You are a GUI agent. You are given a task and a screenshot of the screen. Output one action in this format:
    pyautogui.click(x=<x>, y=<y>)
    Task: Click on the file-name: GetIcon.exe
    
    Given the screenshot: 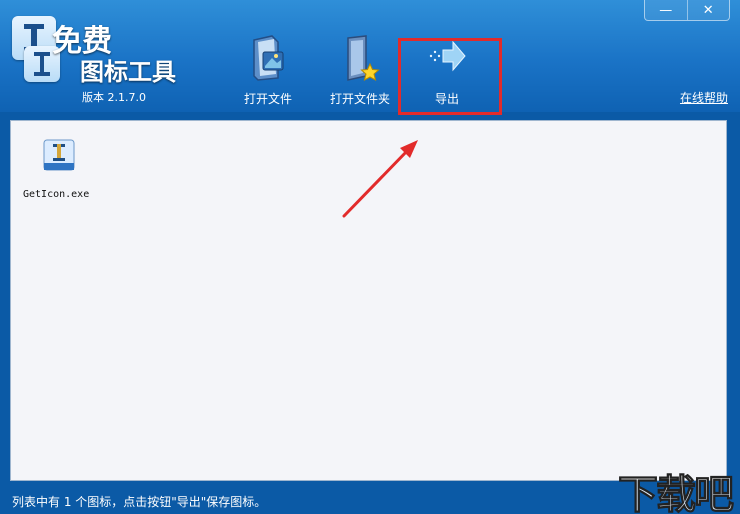 What is the action you would take?
    pyautogui.click(x=56, y=194)
    